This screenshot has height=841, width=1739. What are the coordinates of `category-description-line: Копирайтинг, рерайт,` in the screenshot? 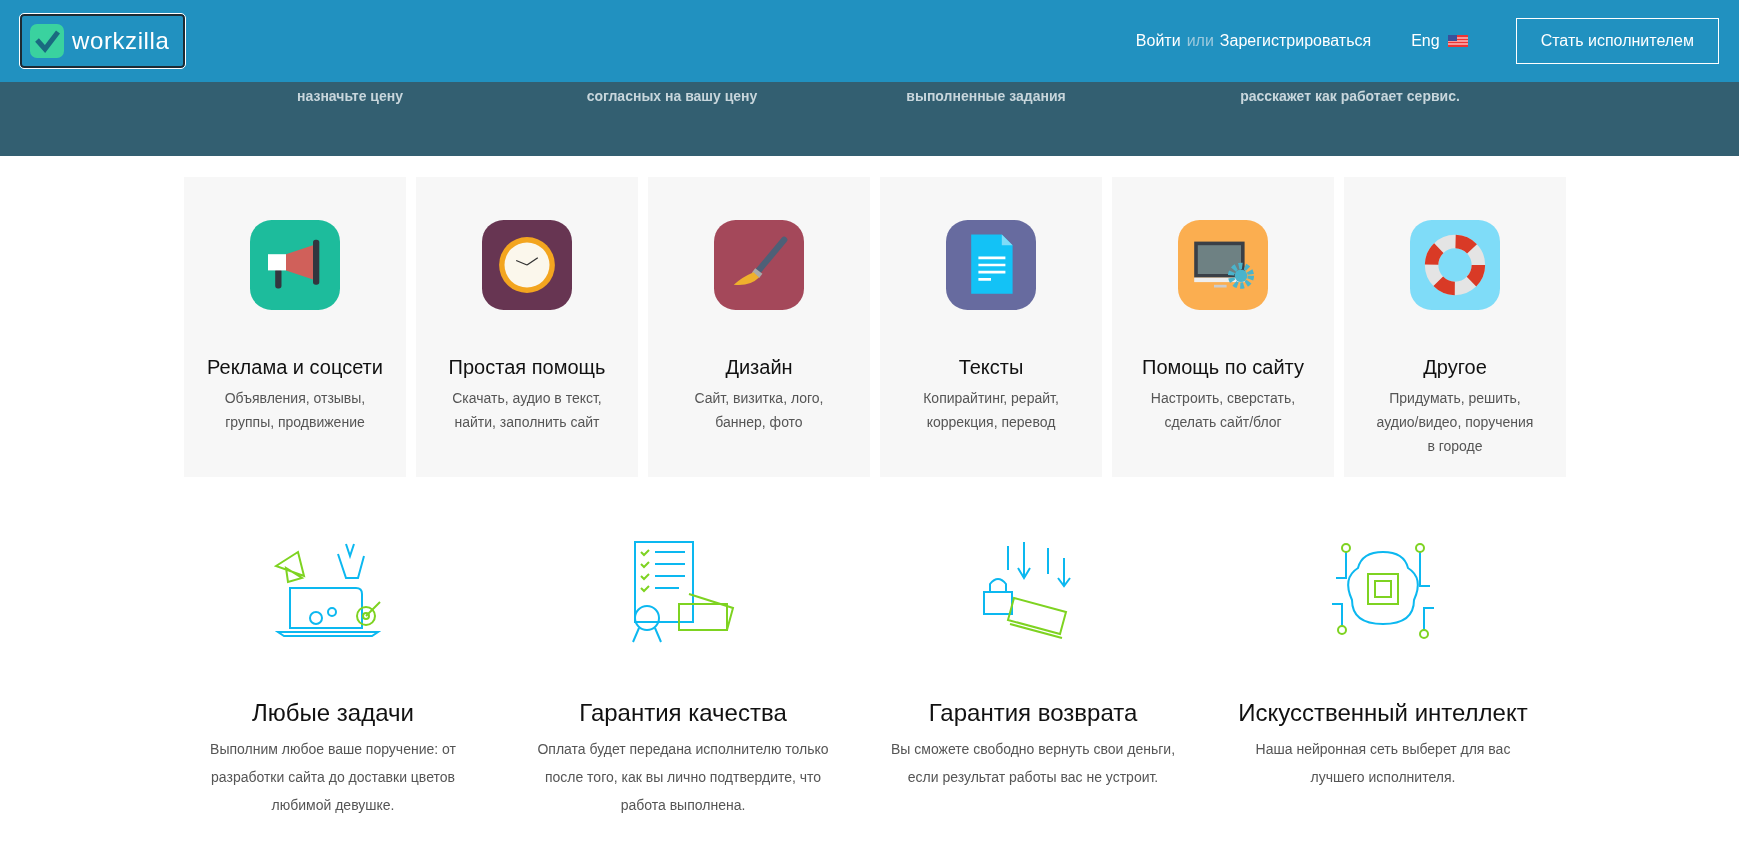 It's located at (991, 398).